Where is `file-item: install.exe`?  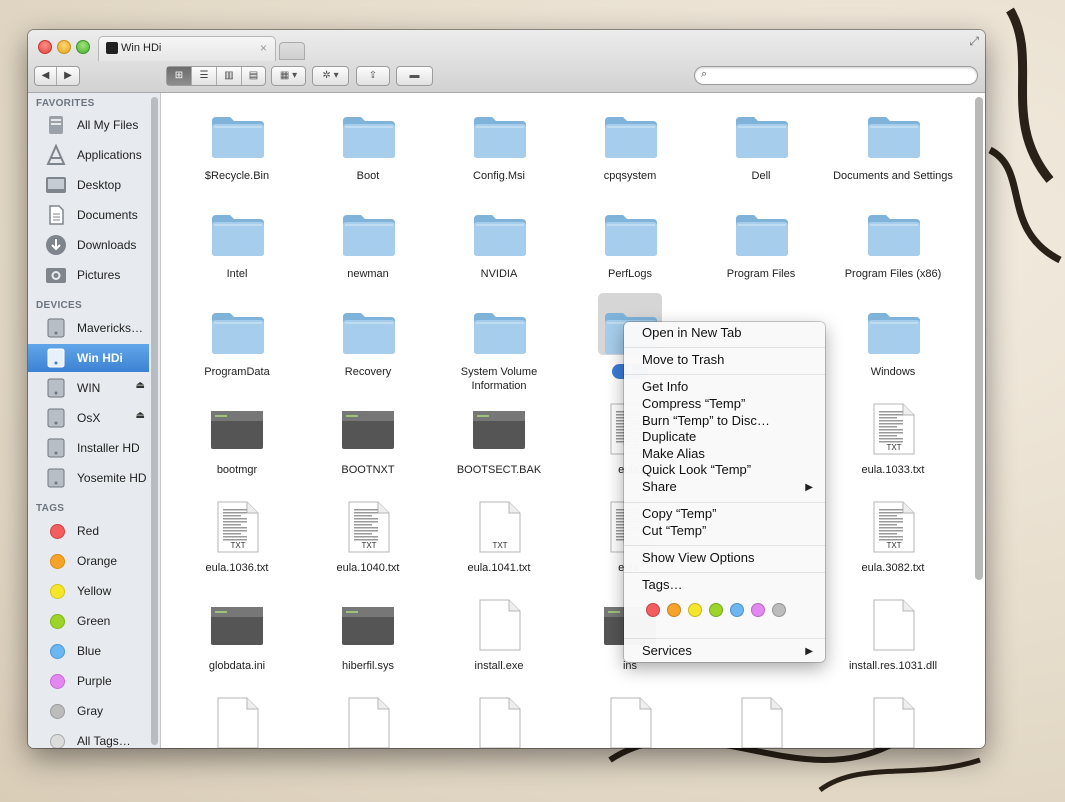 file-item: install.exe is located at coordinates (499, 641).